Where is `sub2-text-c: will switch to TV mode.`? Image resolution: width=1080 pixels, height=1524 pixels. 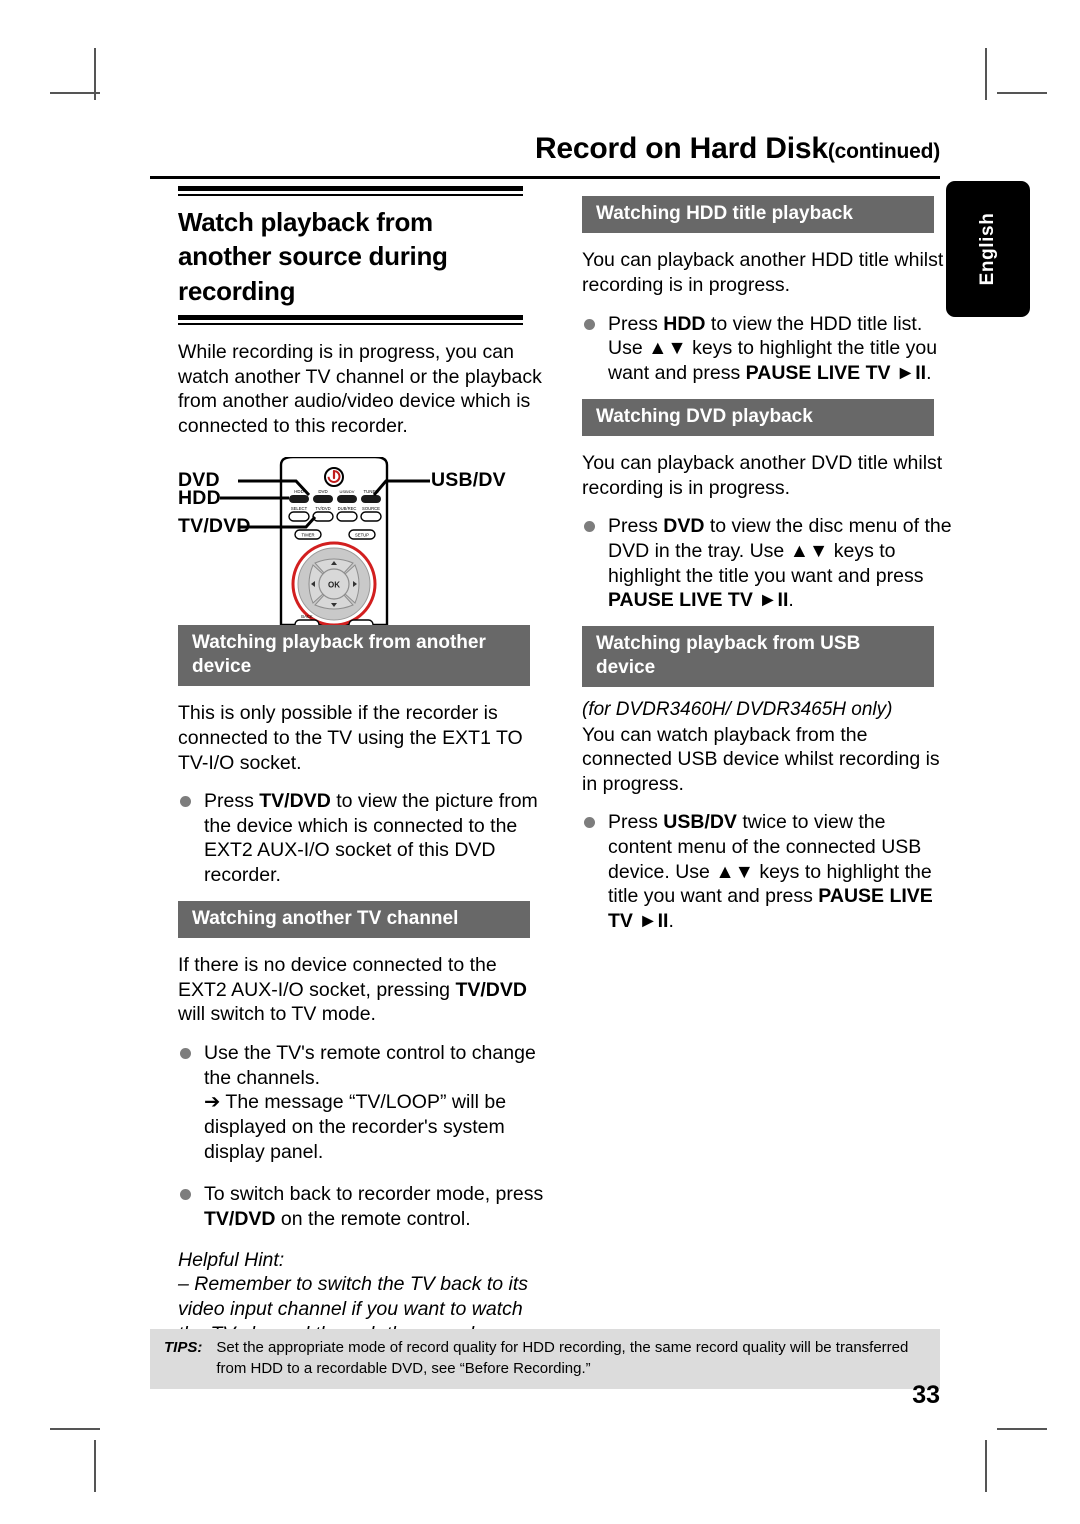 sub2-text-c: will switch to TV mode. is located at coordinates (277, 1014).